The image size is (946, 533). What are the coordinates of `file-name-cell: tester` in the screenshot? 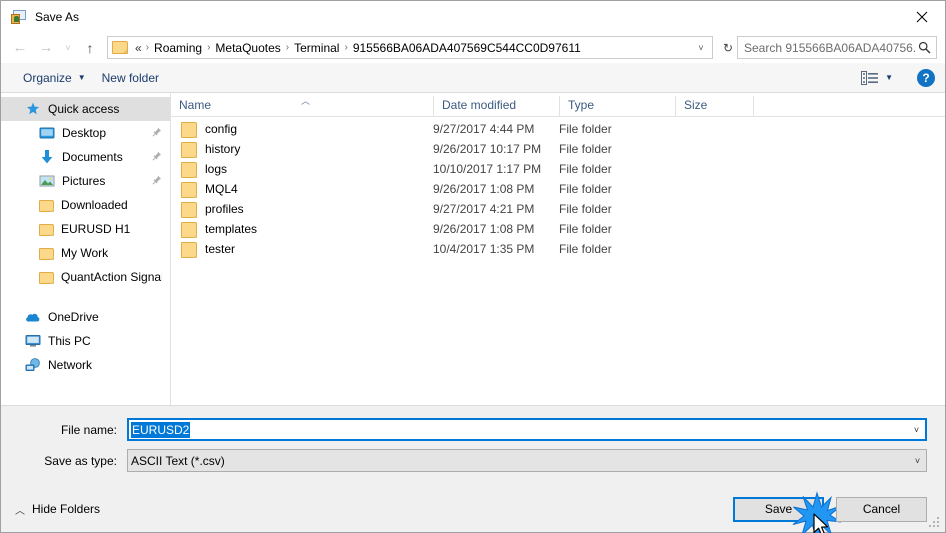 It's located at (302, 249).